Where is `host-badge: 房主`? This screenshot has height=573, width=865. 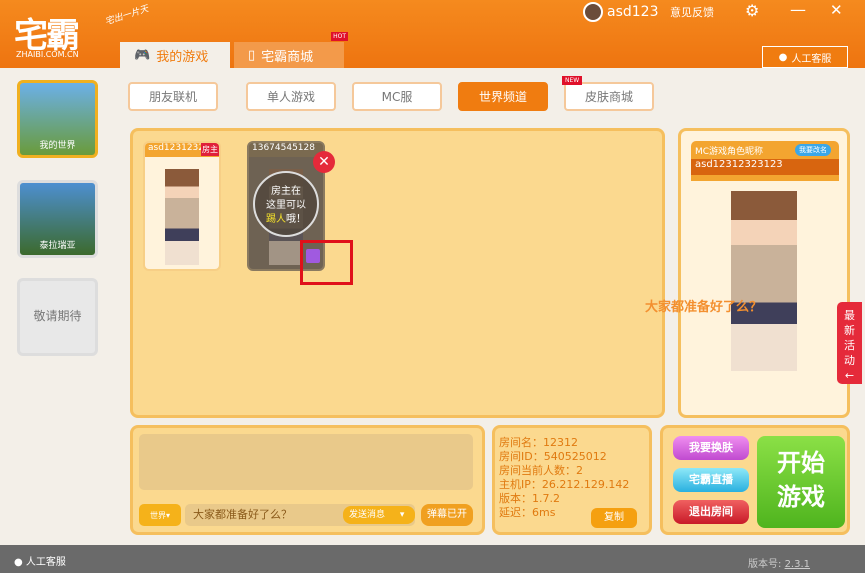
host-badge: 房主 is located at coordinates (210, 149).